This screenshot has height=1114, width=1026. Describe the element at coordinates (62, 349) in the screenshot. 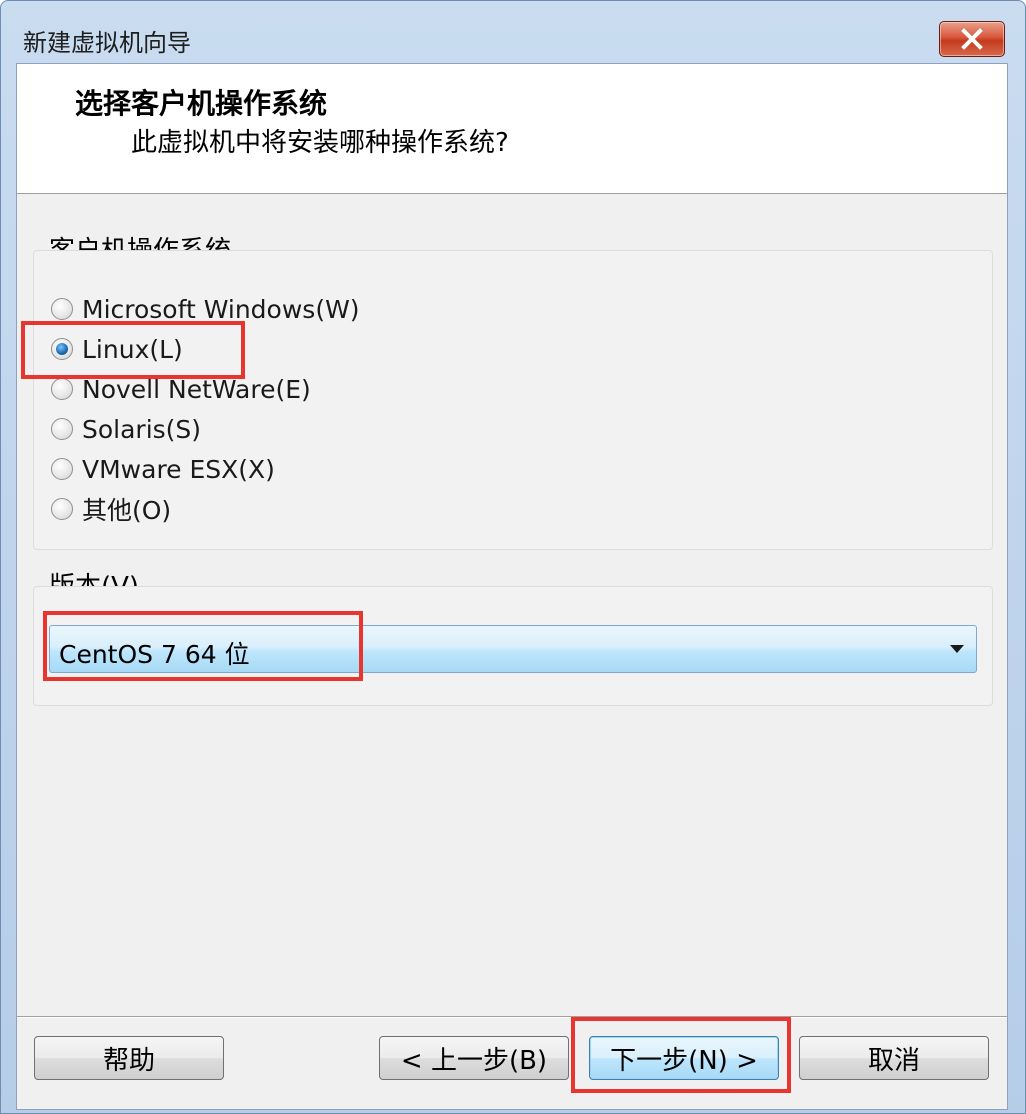

I see `radio-button-selected` at that location.